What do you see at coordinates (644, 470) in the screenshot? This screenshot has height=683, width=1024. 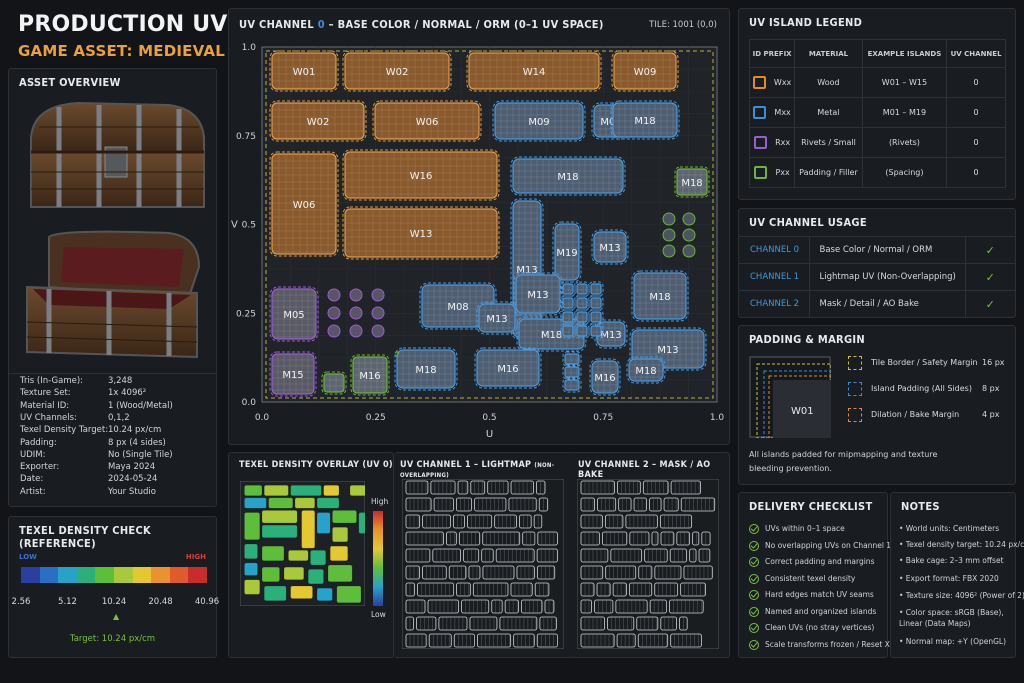 I see `channel2-title: UV CHANNEL 2 – MASK / AO BAKE` at bounding box center [644, 470].